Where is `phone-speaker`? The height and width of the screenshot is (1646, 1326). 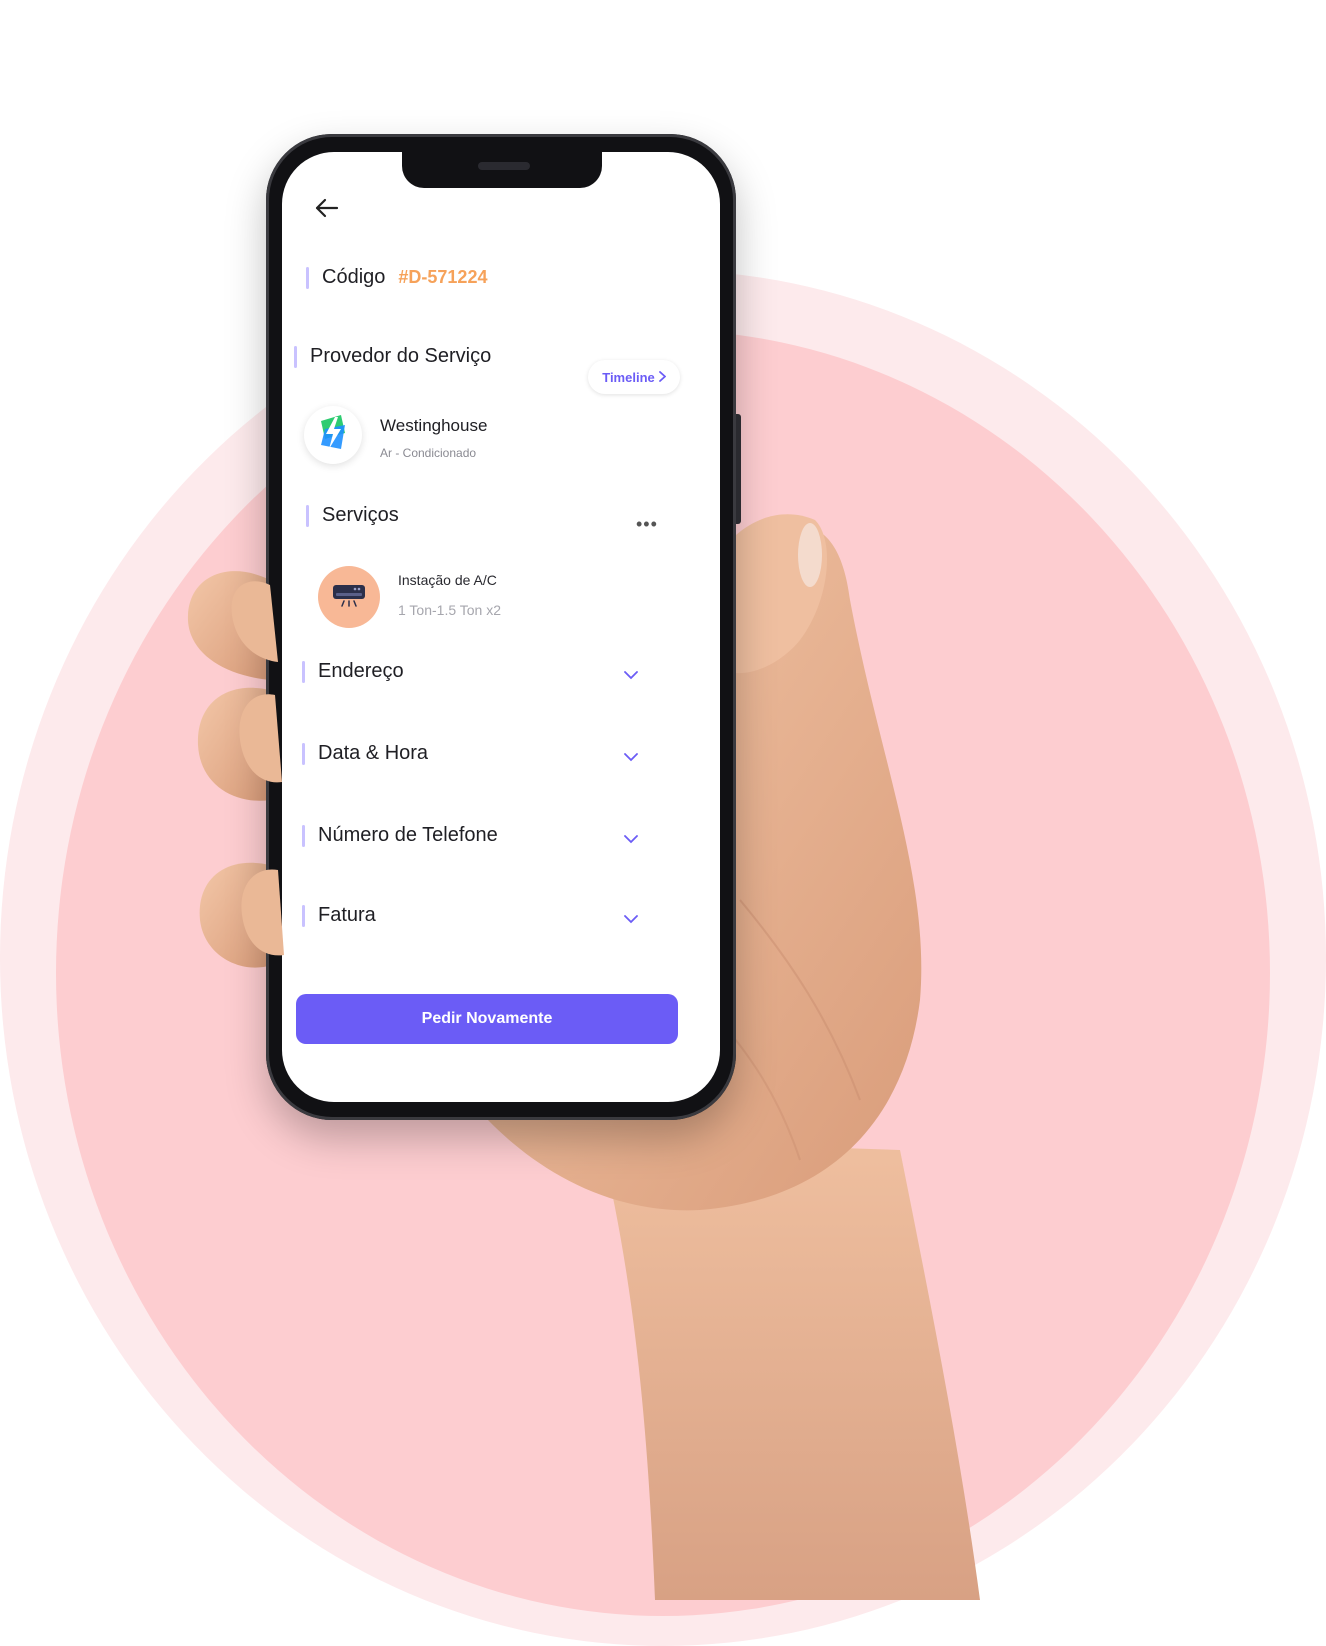
phone-speaker is located at coordinates (504, 166).